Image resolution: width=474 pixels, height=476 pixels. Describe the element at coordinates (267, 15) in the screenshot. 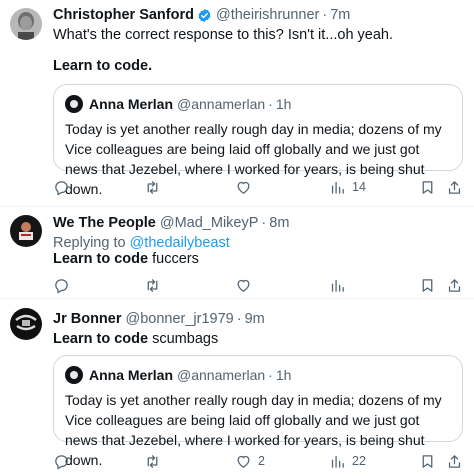

I see `user-handle: @theirishrunner` at that location.